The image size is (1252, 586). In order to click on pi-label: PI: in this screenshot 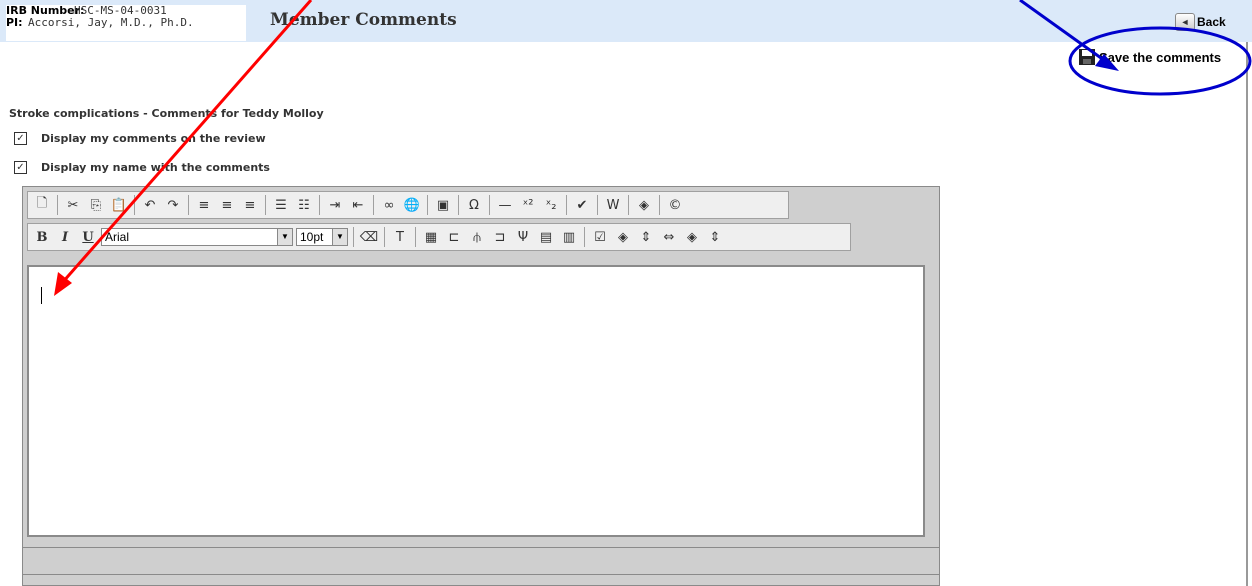, I will do `click(14, 22)`.